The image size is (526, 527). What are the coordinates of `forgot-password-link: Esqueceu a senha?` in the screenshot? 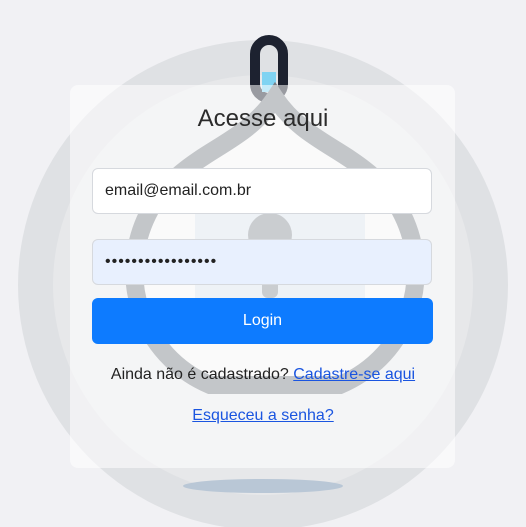 It's located at (262, 415).